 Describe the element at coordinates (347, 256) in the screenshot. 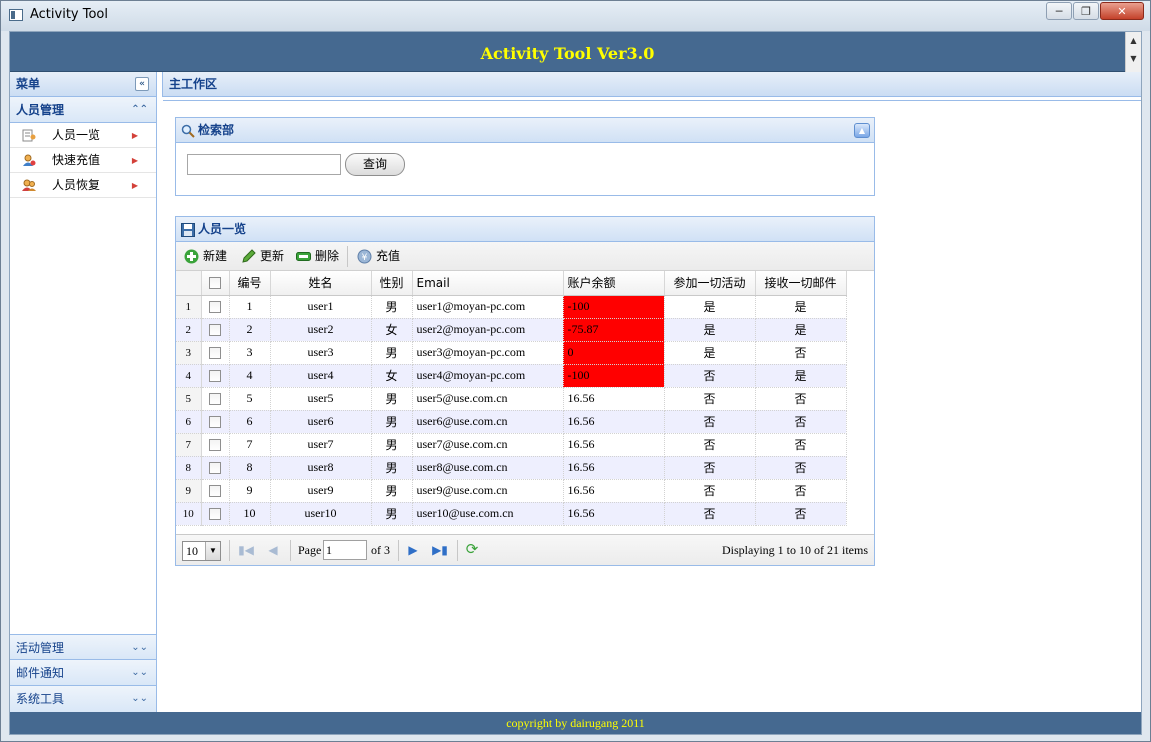

I see `toolbar-separator` at that location.